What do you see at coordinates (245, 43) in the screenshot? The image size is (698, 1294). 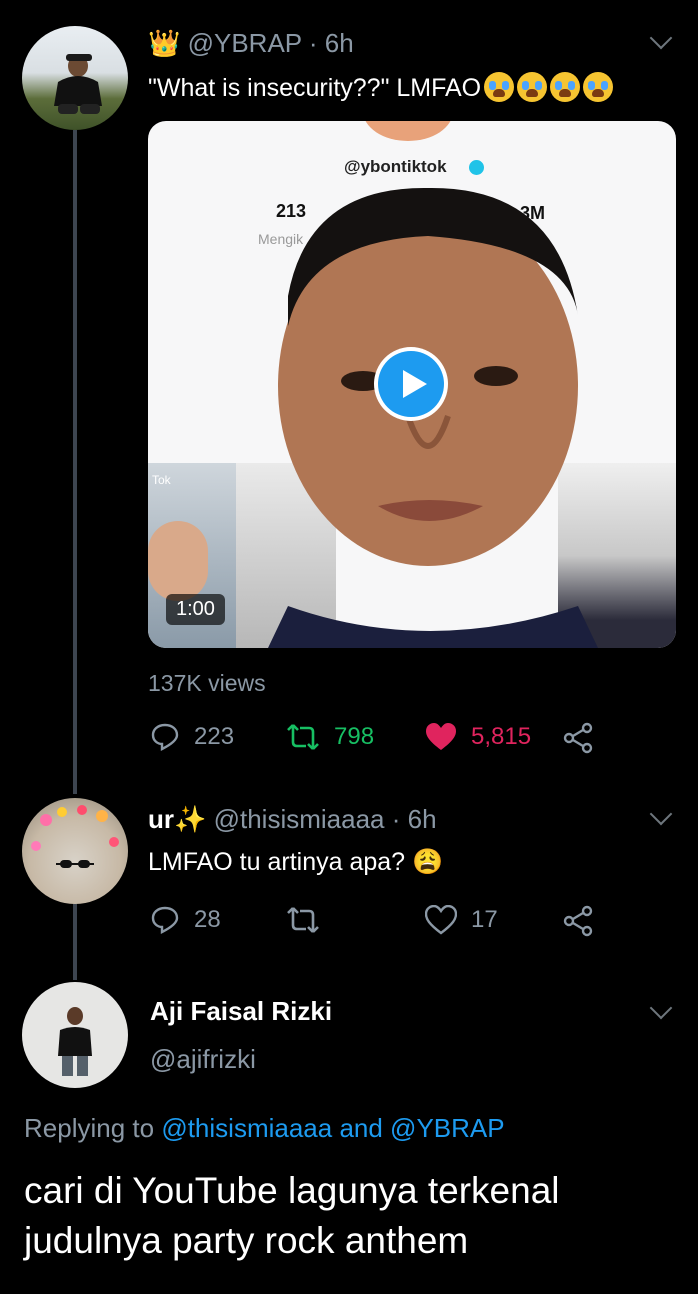 I see `user-handle: @YBRAP` at bounding box center [245, 43].